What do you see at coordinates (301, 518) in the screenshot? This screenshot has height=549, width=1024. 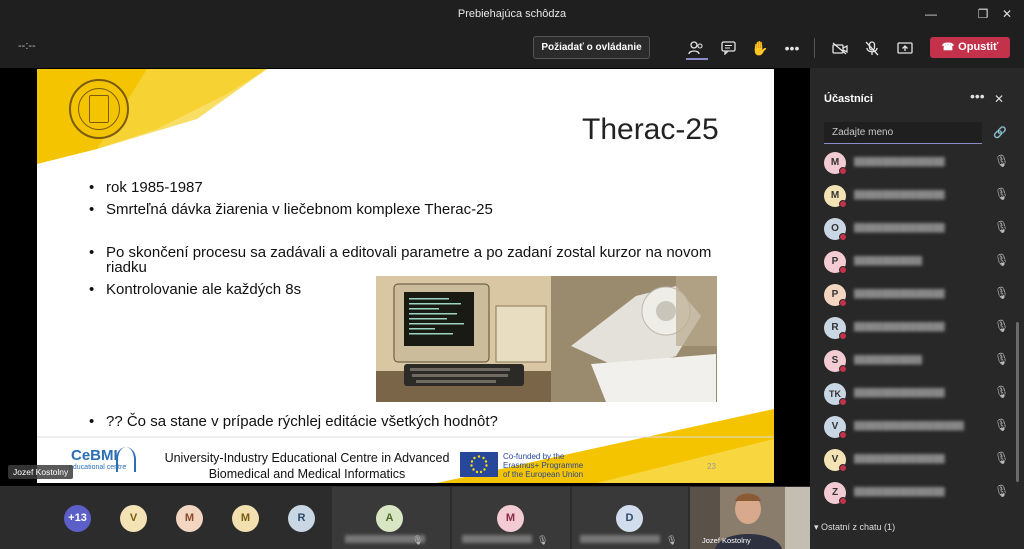 I see `participant-avatar: R` at bounding box center [301, 518].